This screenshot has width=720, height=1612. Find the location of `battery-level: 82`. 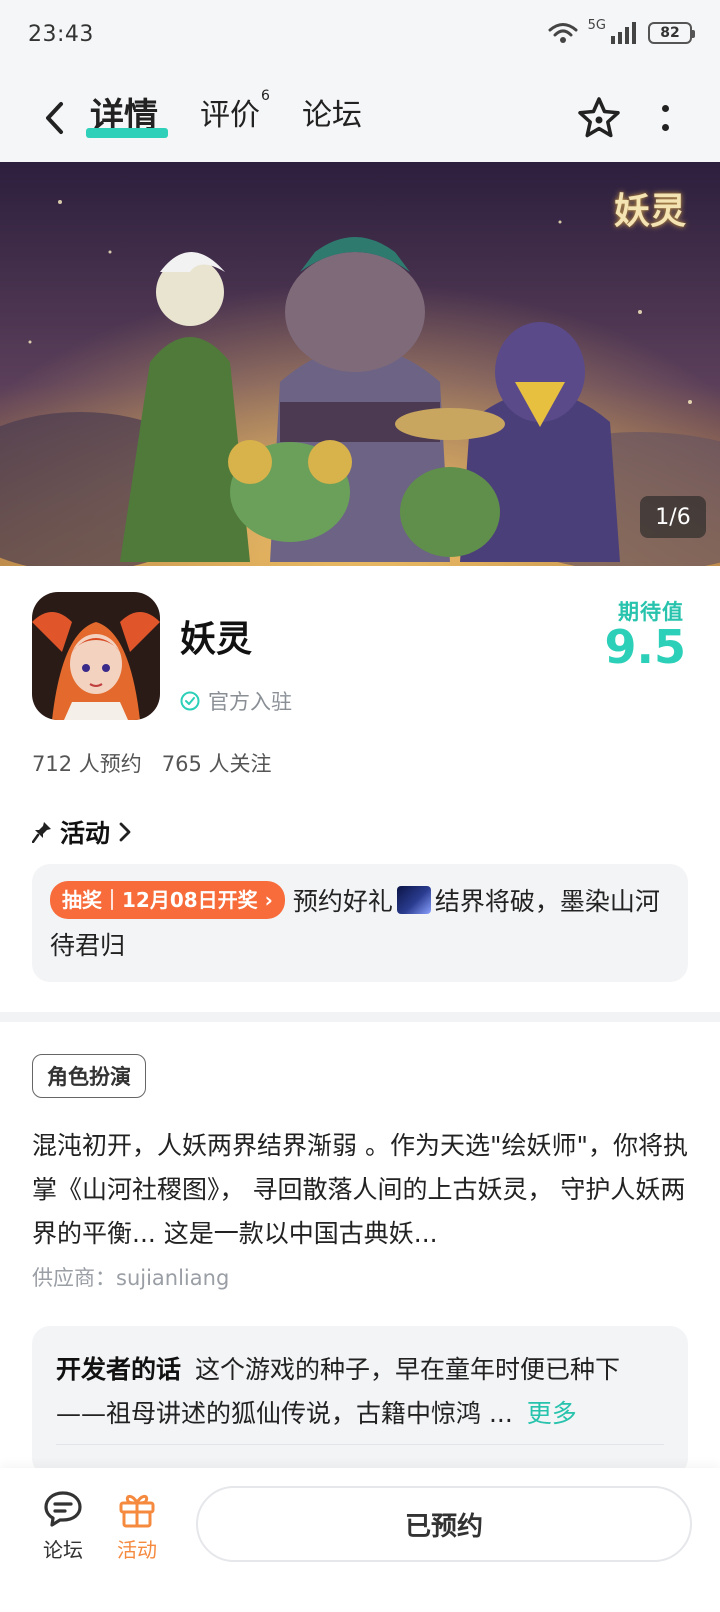

battery-level: 82 is located at coordinates (670, 33).